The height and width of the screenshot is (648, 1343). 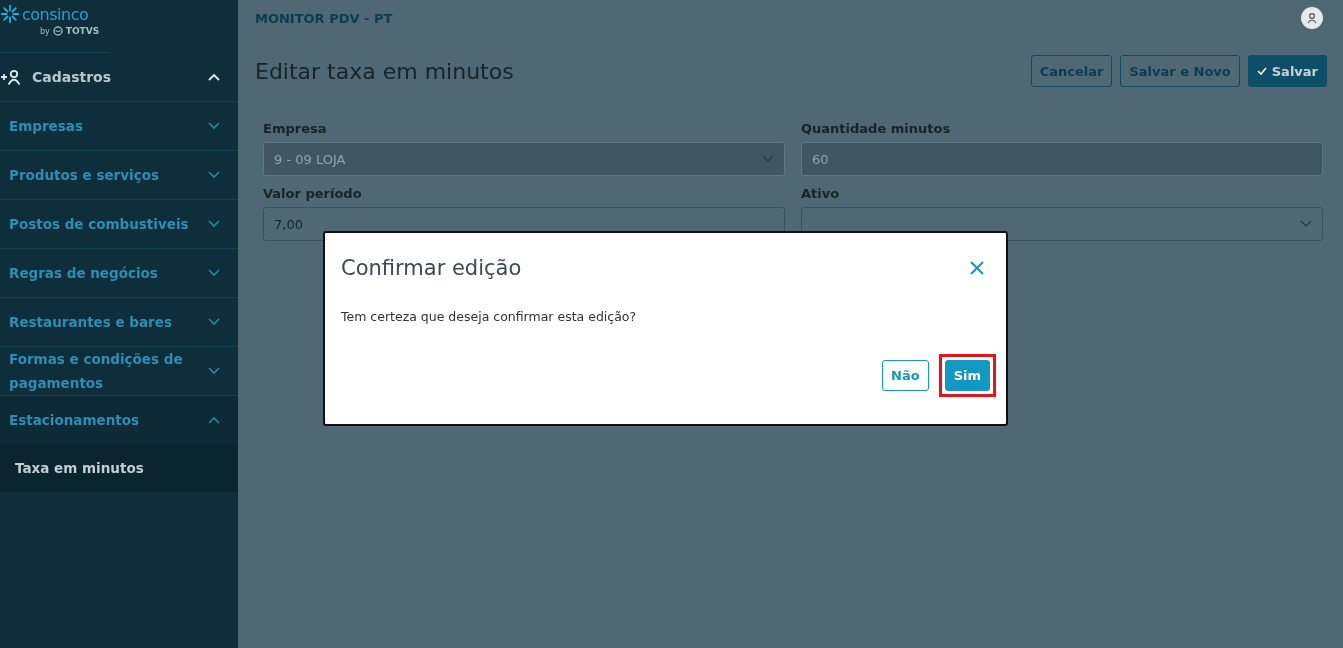 What do you see at coordinates (1261, 71) in the screenshot?
I see `check-icon` at bounding box center [1261, 71].